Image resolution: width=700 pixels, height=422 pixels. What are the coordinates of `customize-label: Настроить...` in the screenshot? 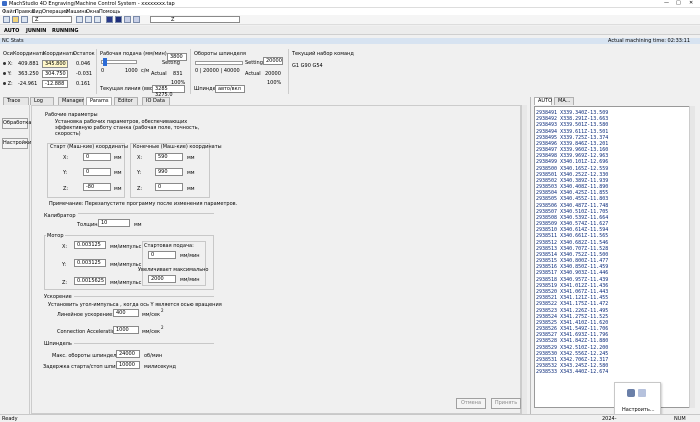 It's located at (638, 410).